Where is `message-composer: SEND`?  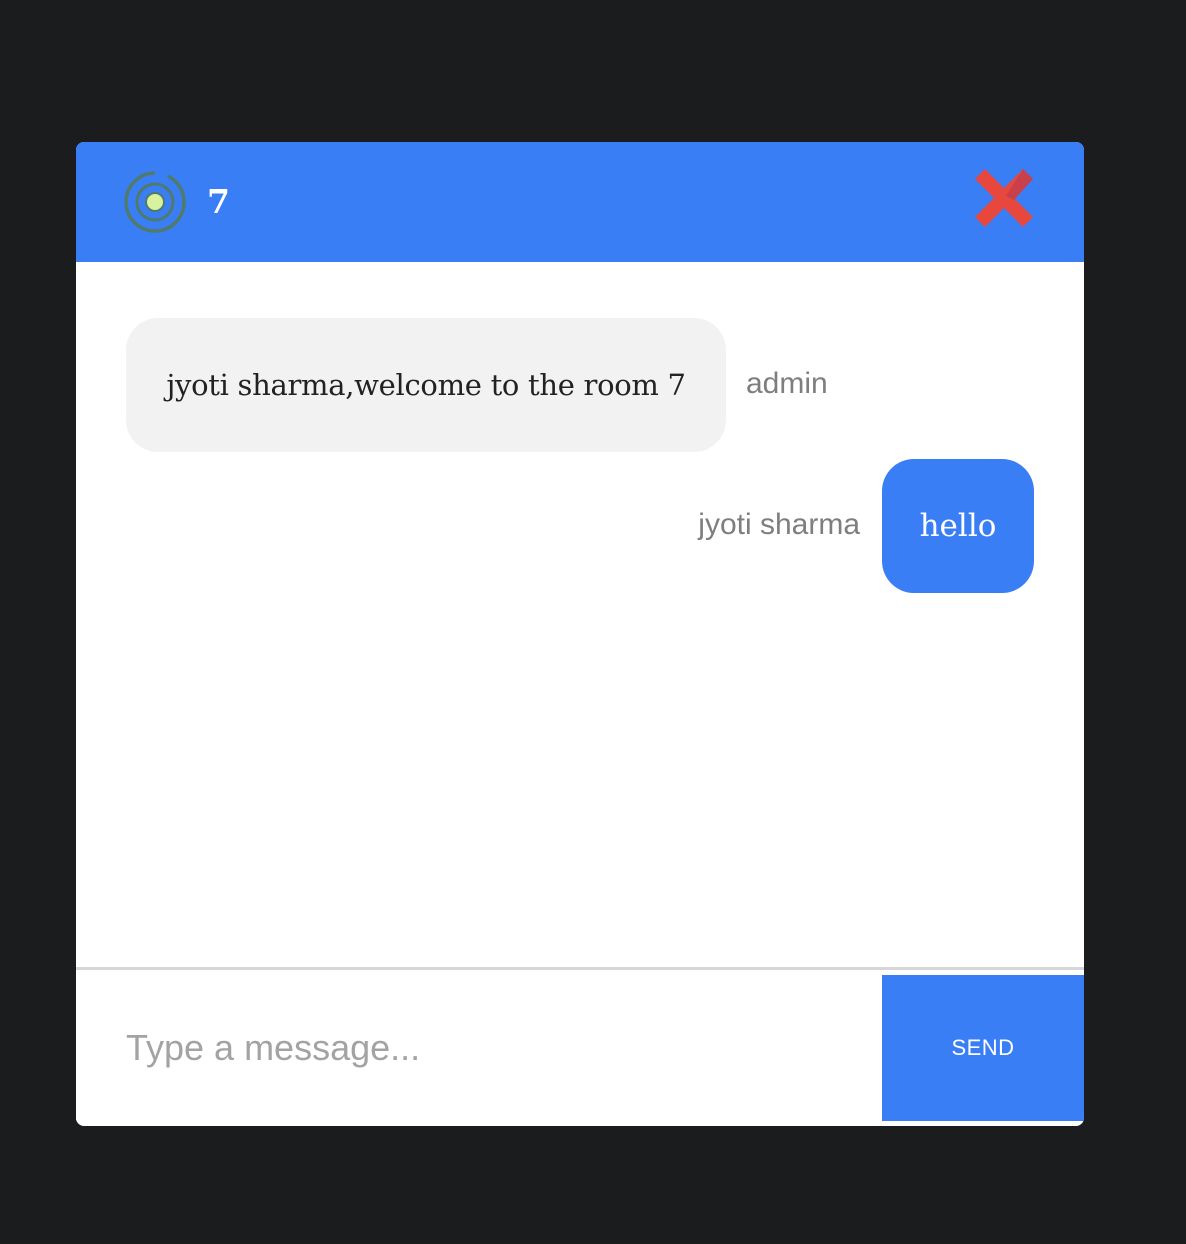 message-composer: SEND is located at coordinates (580, 1048).